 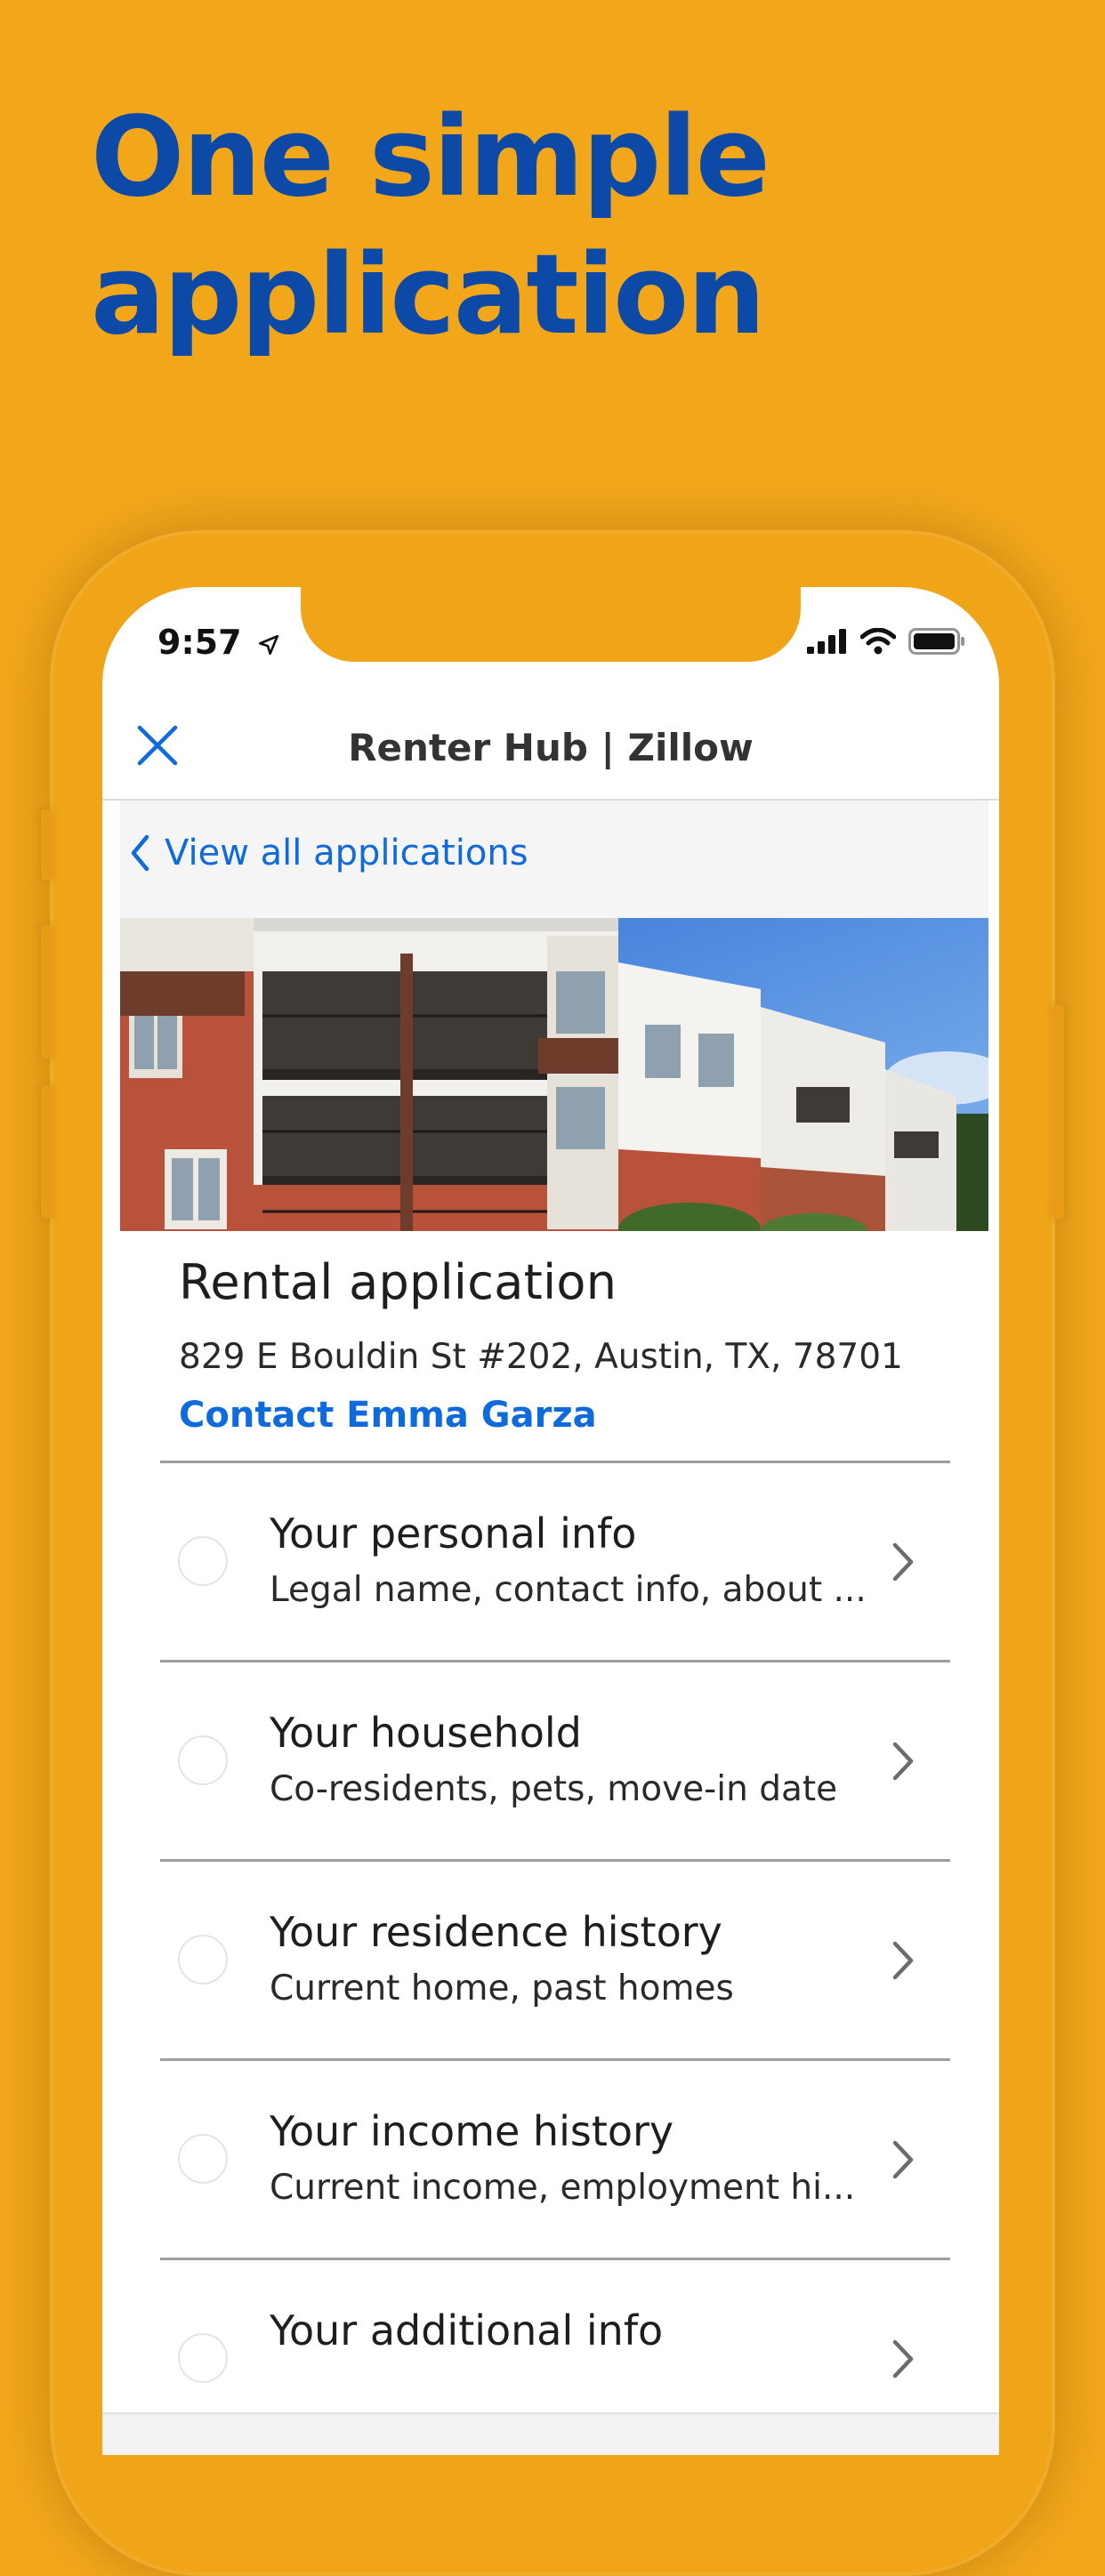 I want to click on phone-notch, so click(x=551, y=624).